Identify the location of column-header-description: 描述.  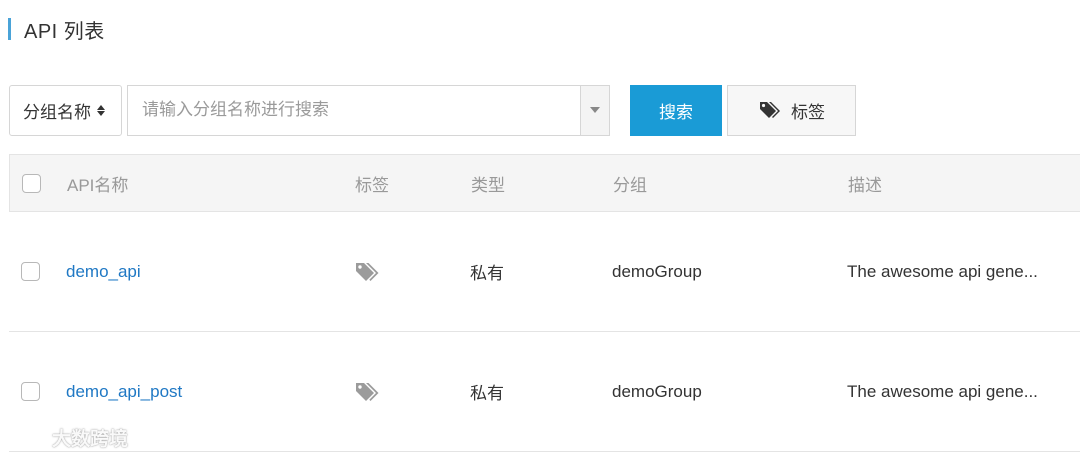
(865, 185).